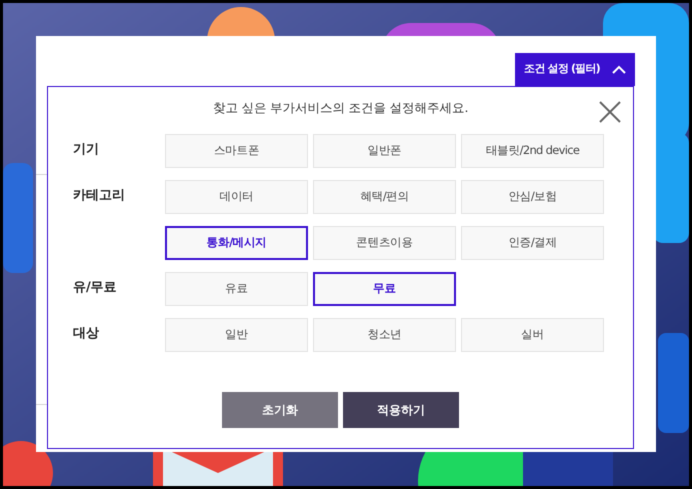  Describe the element at coordinates (95, 287) in the screenshot. I see `filter-label: 유/무료` at that location.